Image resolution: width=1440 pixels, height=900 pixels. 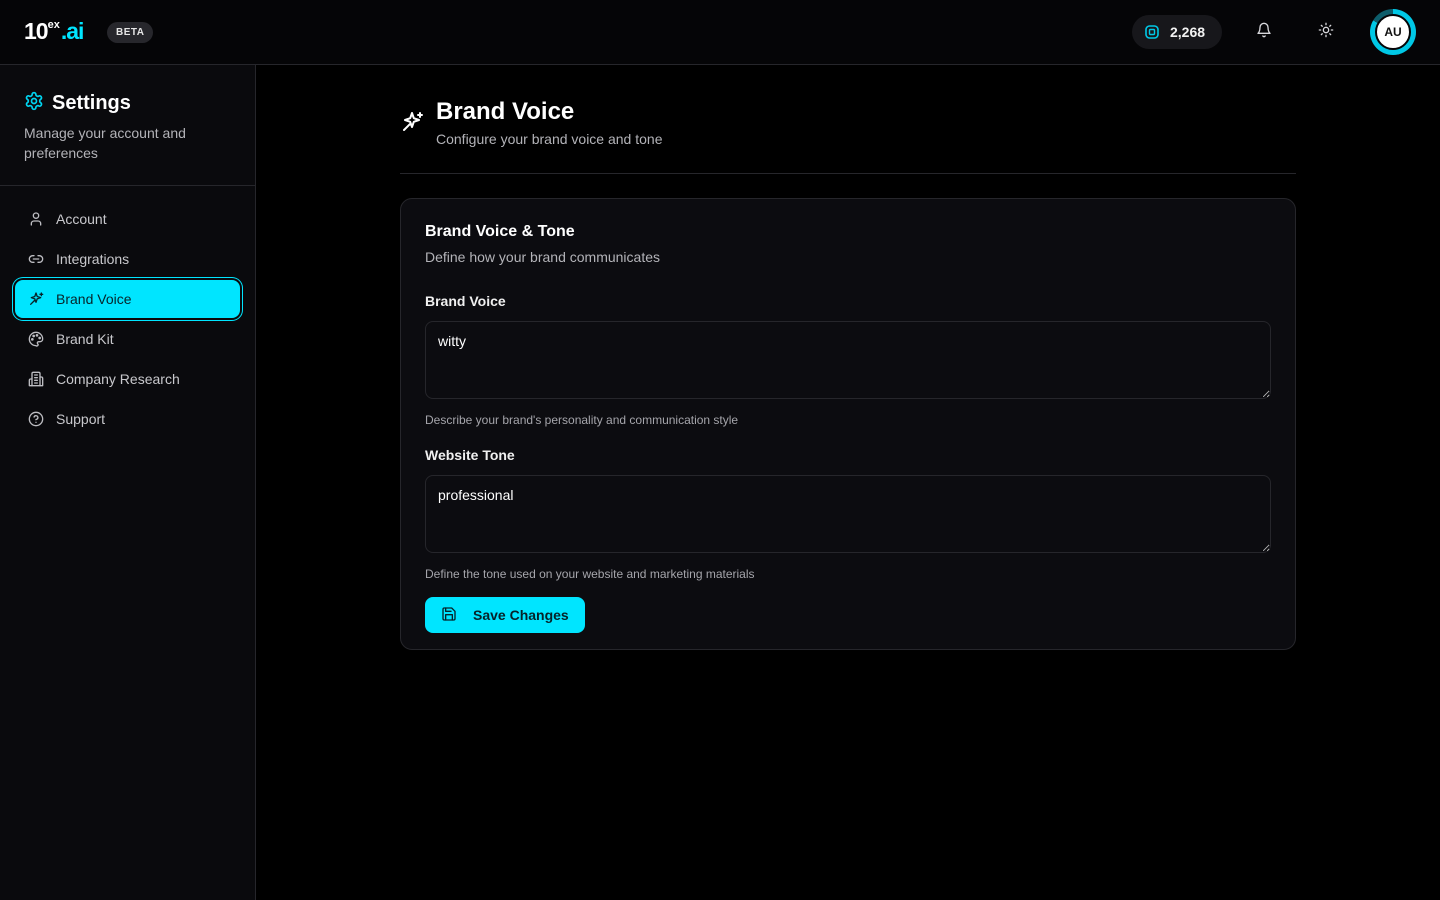 What do you see at coordinates (34, 103) in the screenshot?
I see `gear-icon` at bounding box center [34, 103].